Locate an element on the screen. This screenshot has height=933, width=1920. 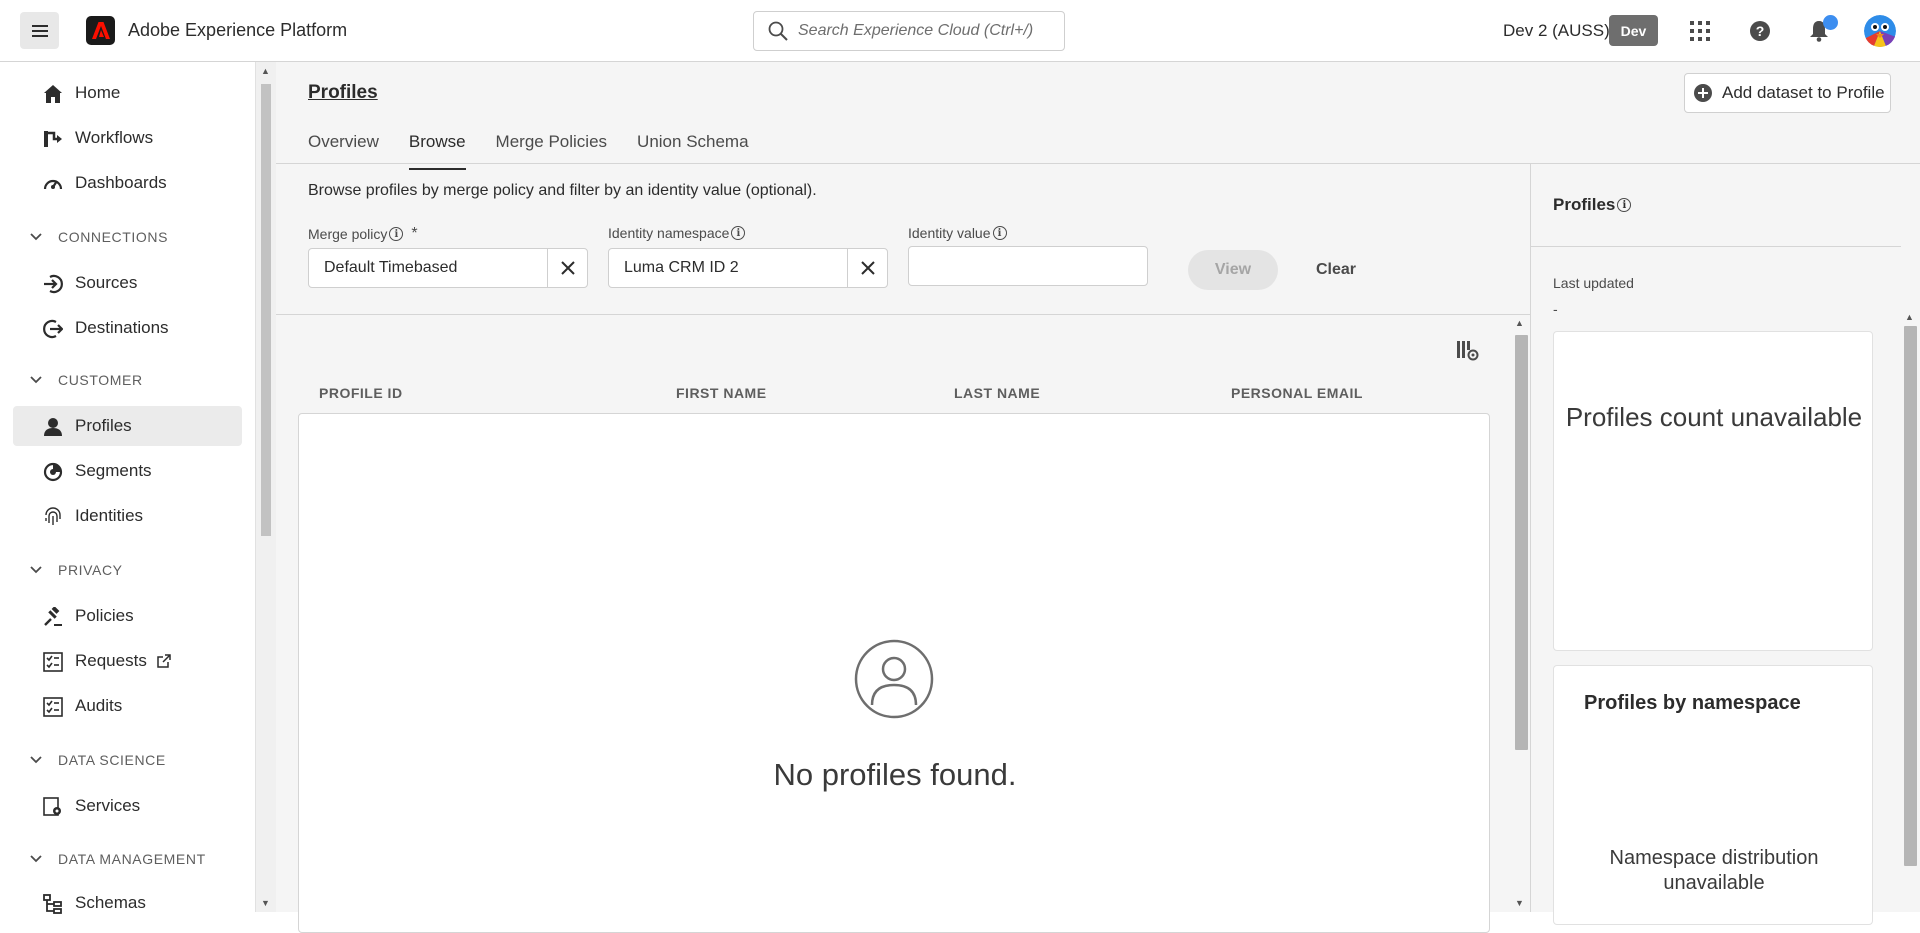
section-privacy: PRIVACY is located at coordinates (76, 570).